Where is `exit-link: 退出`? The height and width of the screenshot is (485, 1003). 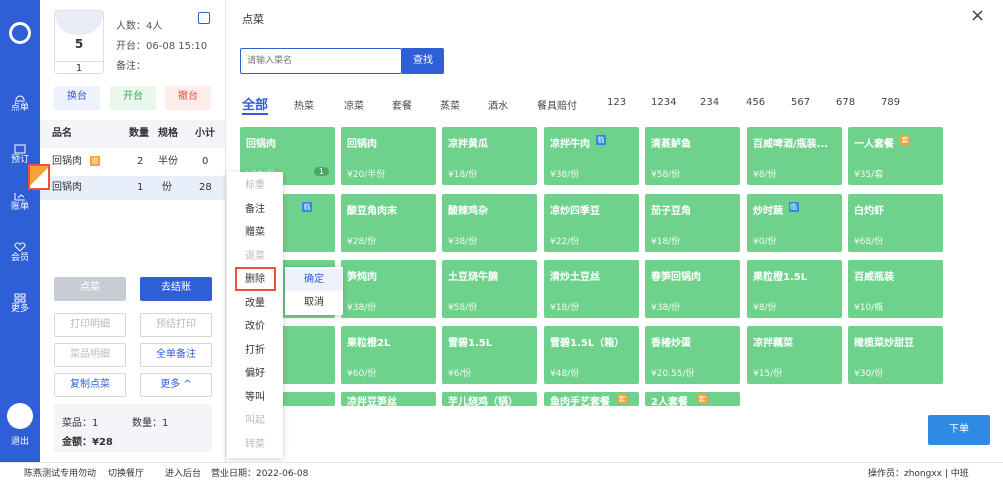
exit-link: 退出 is located at coordinates (20, 442).